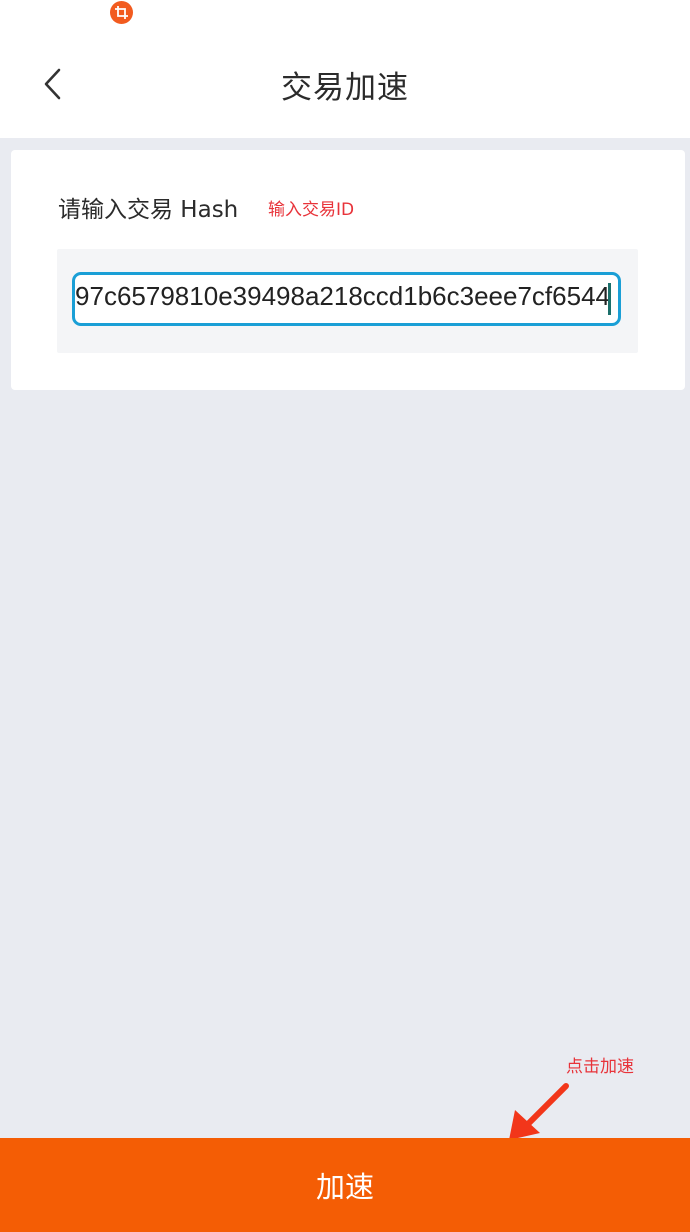  I want to click on tap-hint-annotation: 点击加速, so click(600, 1067).